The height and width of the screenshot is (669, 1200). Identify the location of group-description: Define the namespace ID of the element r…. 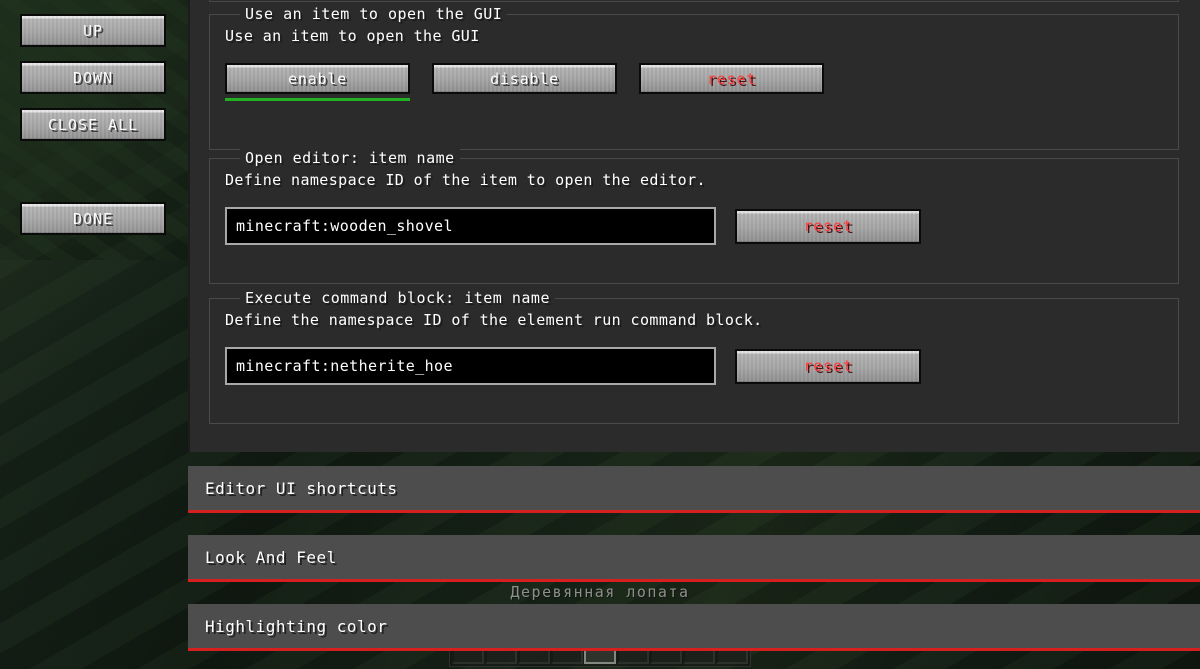
(494, 320).